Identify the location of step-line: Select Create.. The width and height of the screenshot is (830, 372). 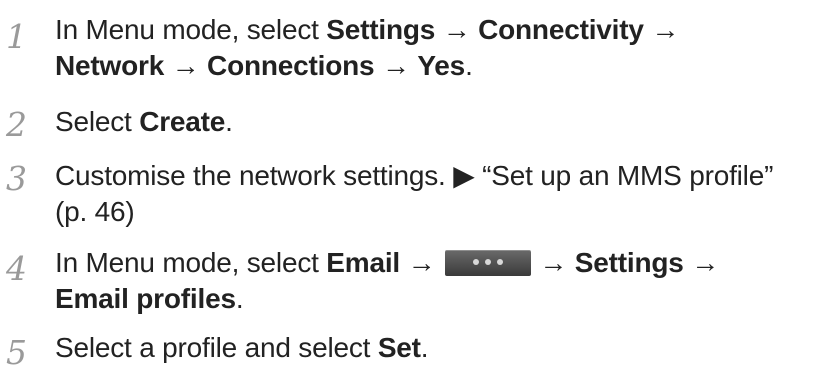
(440, 122).